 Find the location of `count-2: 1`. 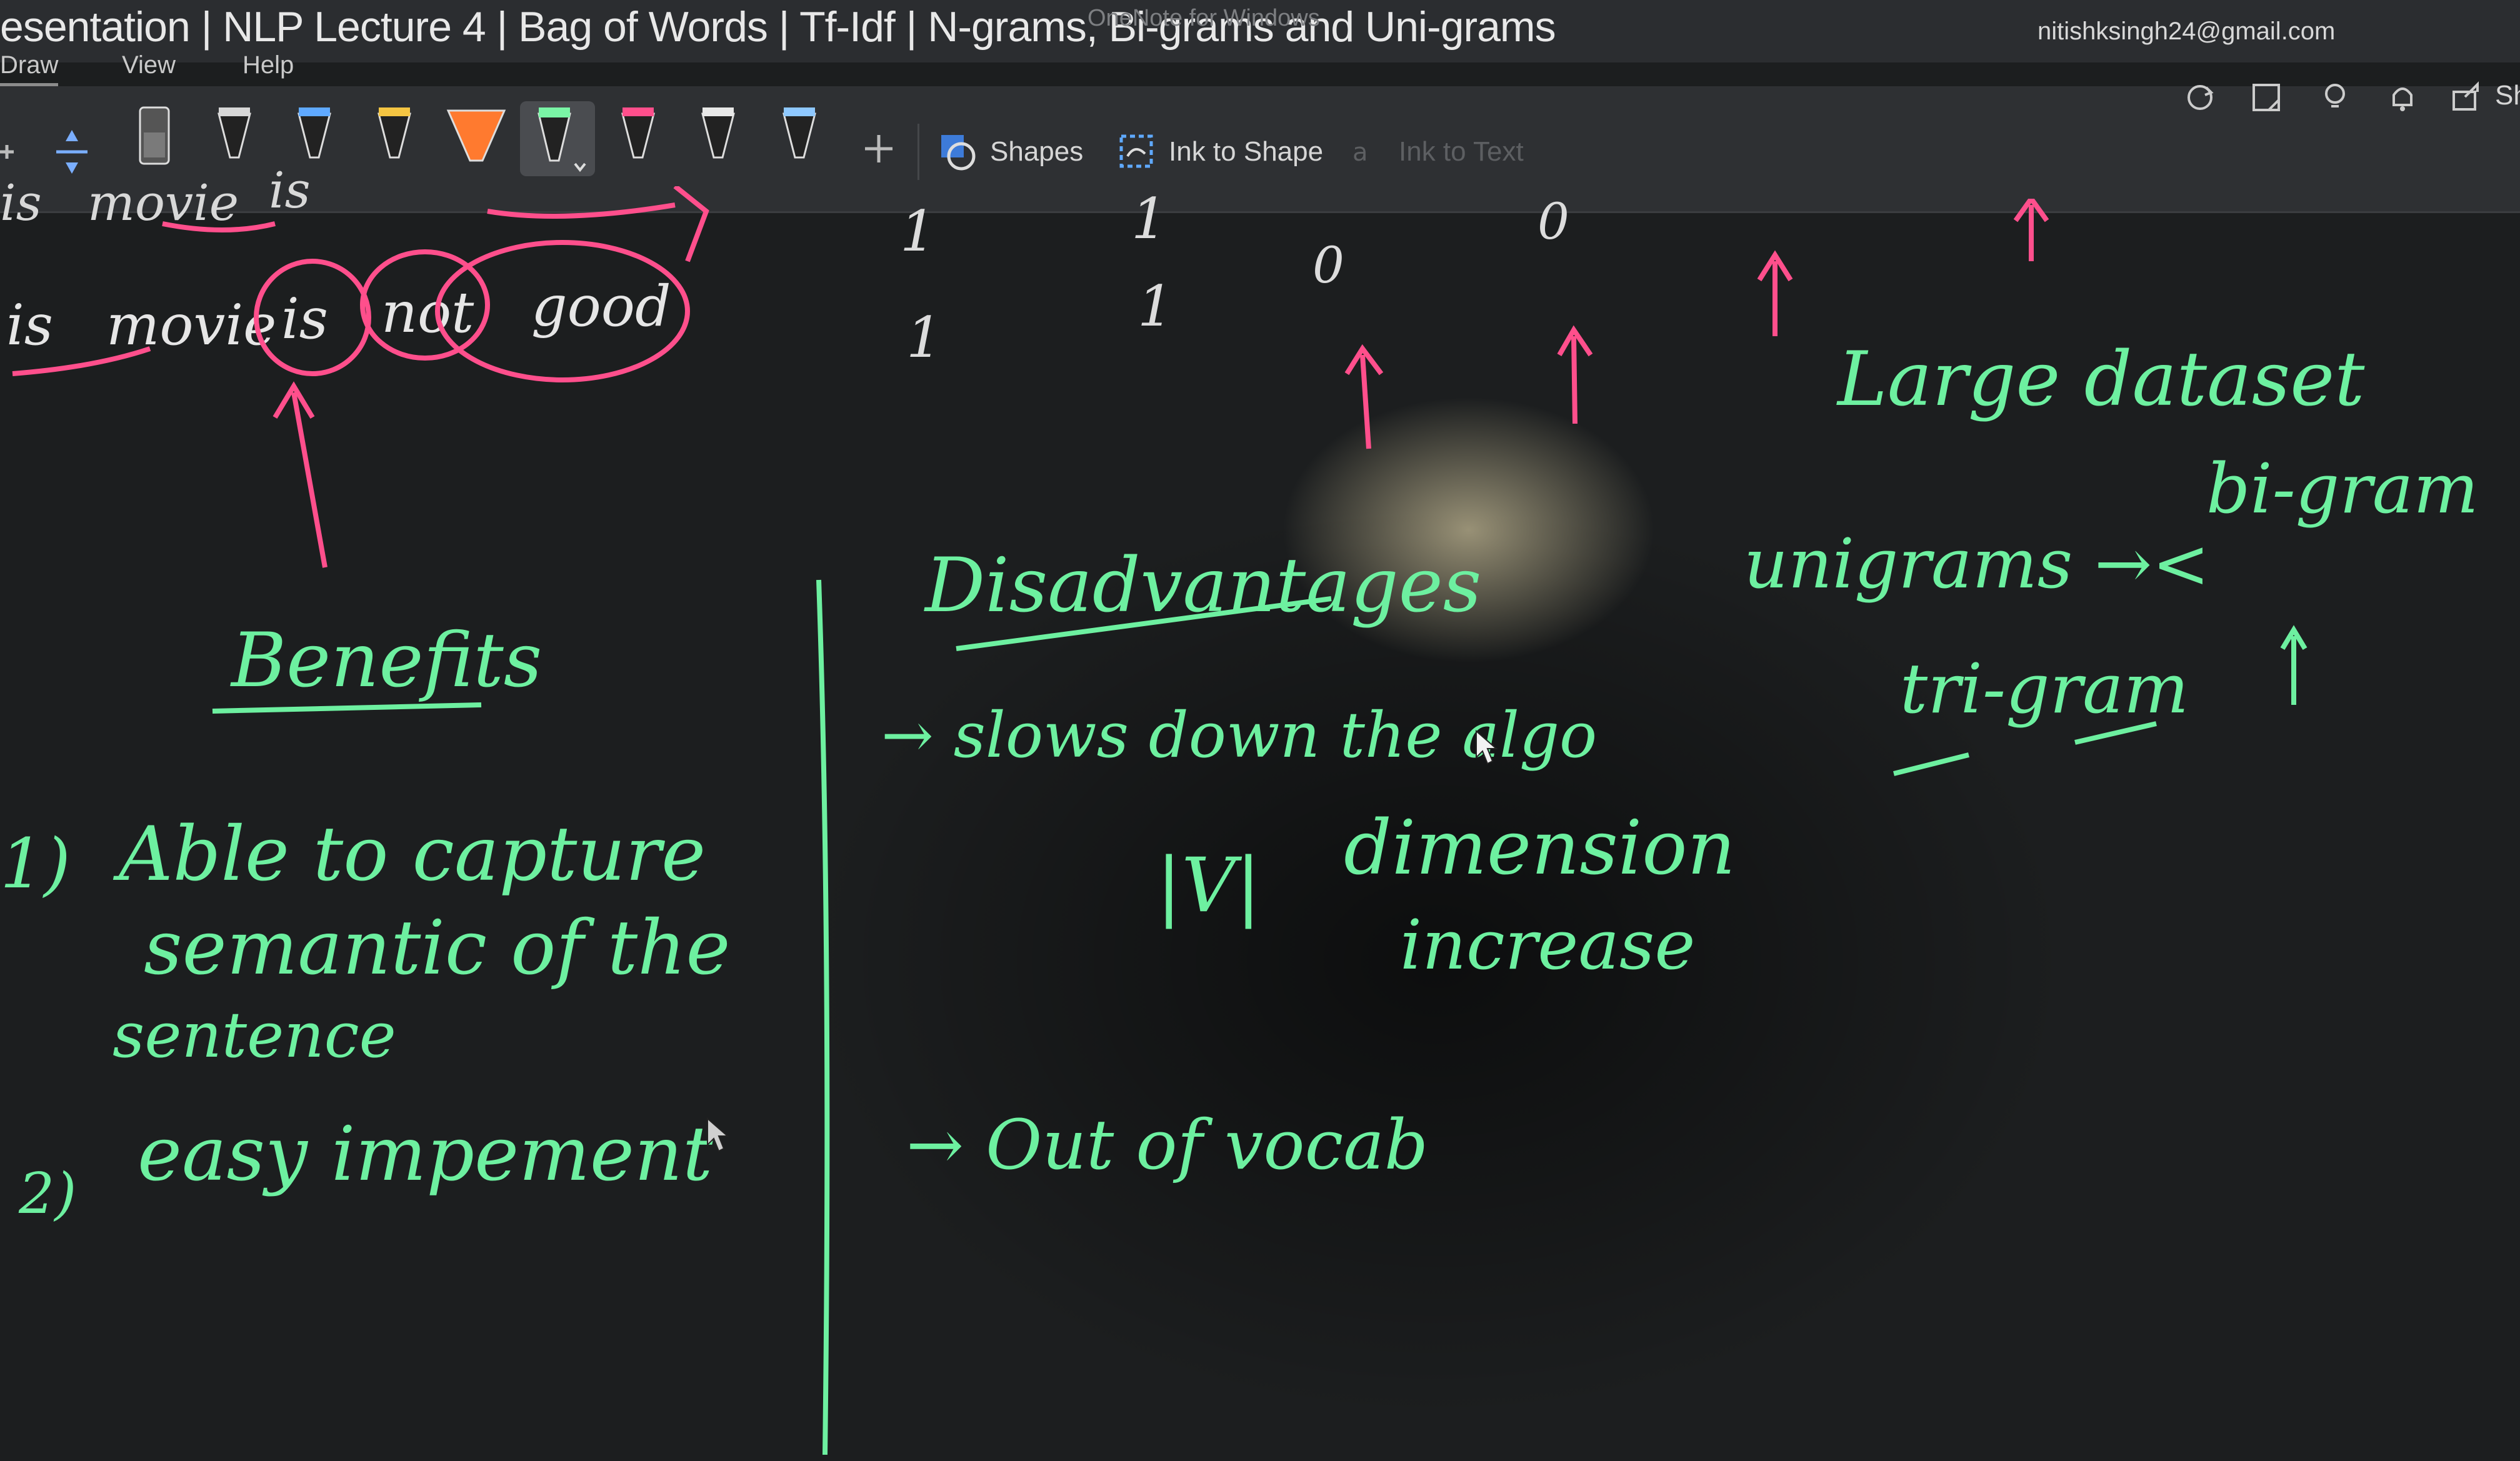

count-2: 1 is located at coordinates (1149, 219).